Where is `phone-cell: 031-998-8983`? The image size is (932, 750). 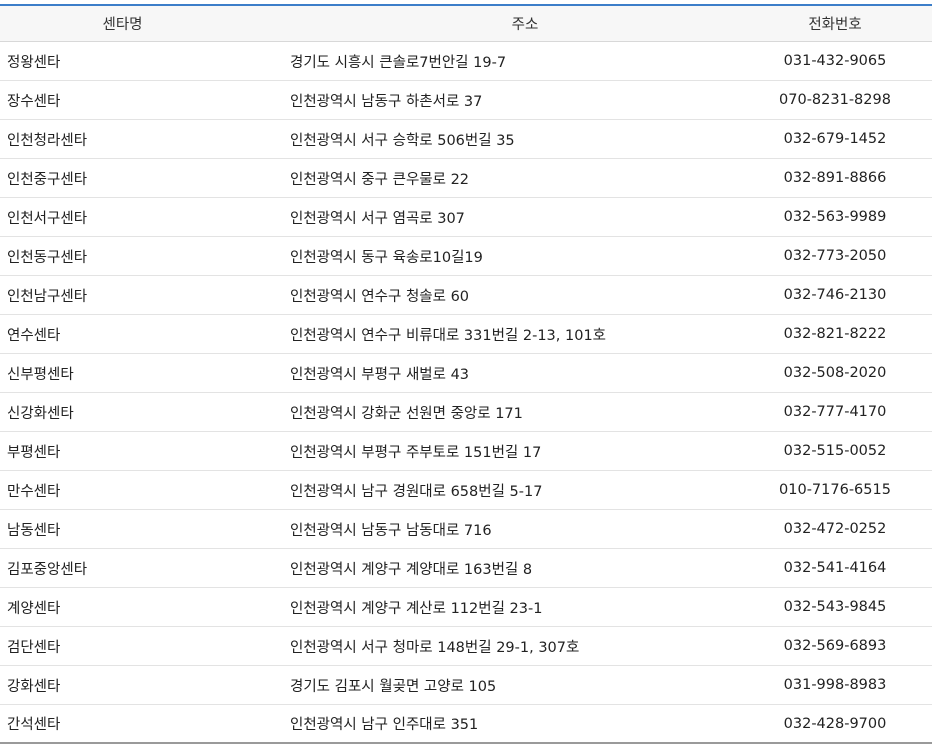 phone-cell: 031-998-8983 is located at coordinates (835, 685).